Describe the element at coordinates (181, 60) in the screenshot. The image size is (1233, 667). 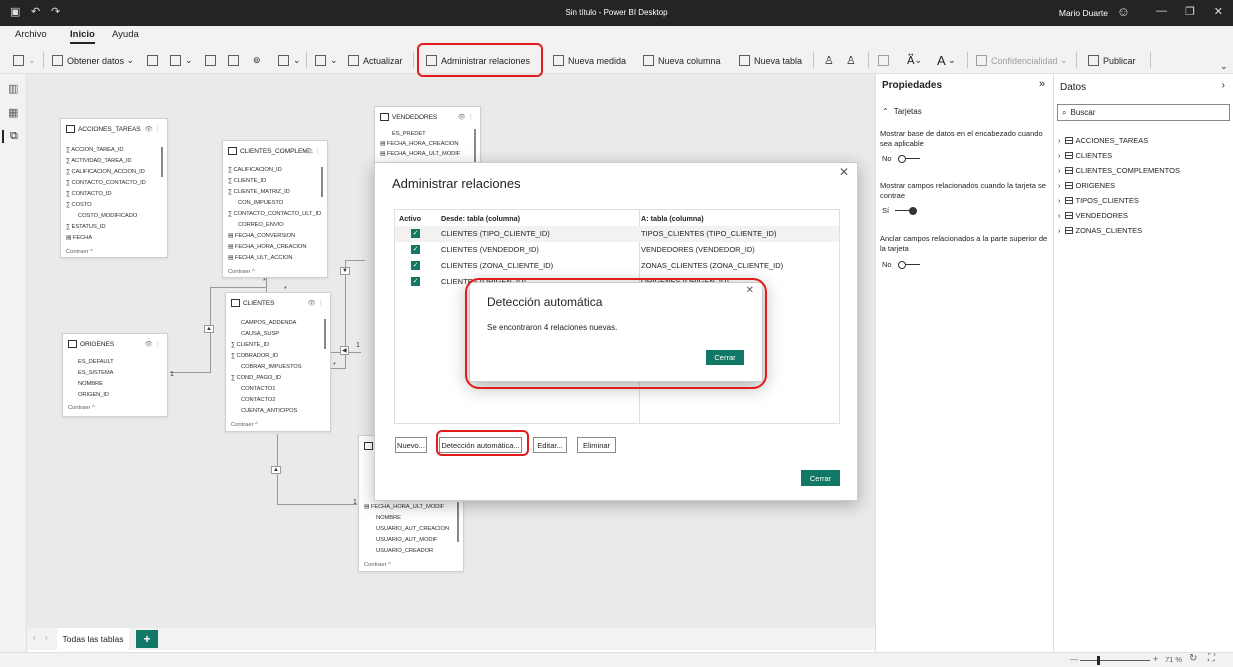
I see `onelake-button: ⌄` at that location.